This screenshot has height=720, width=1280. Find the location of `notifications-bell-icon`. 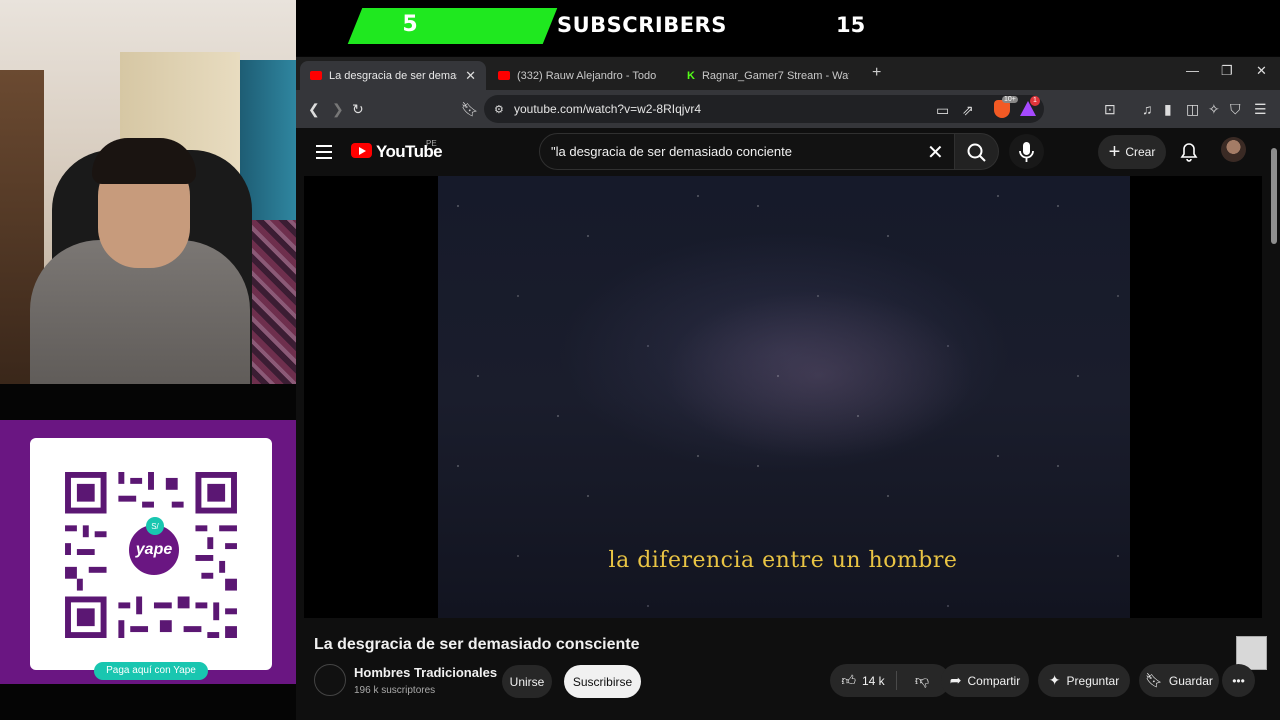

notifications-bell-icon is located at coordinates (1189, 152).